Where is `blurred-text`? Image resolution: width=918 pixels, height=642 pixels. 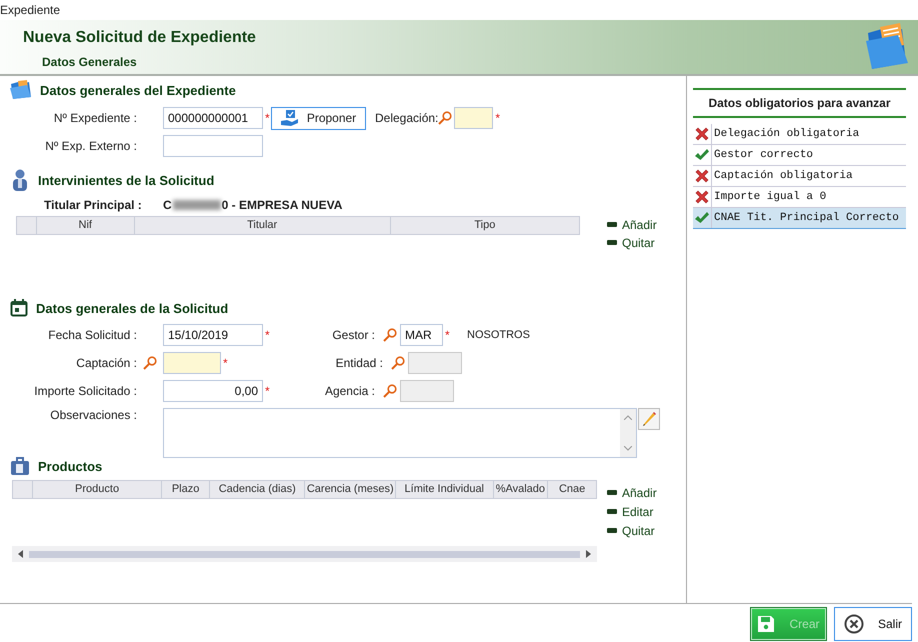
blurred-text is located at coordinates (196, 205).